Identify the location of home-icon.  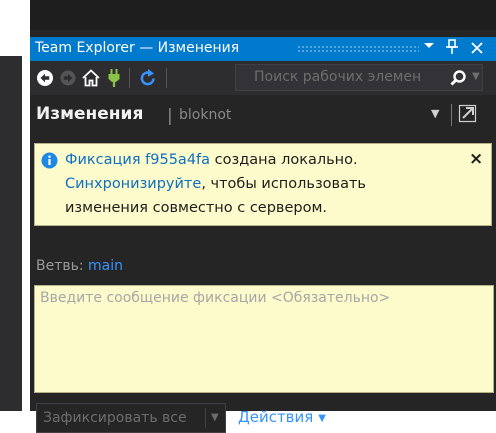
(91, 78).